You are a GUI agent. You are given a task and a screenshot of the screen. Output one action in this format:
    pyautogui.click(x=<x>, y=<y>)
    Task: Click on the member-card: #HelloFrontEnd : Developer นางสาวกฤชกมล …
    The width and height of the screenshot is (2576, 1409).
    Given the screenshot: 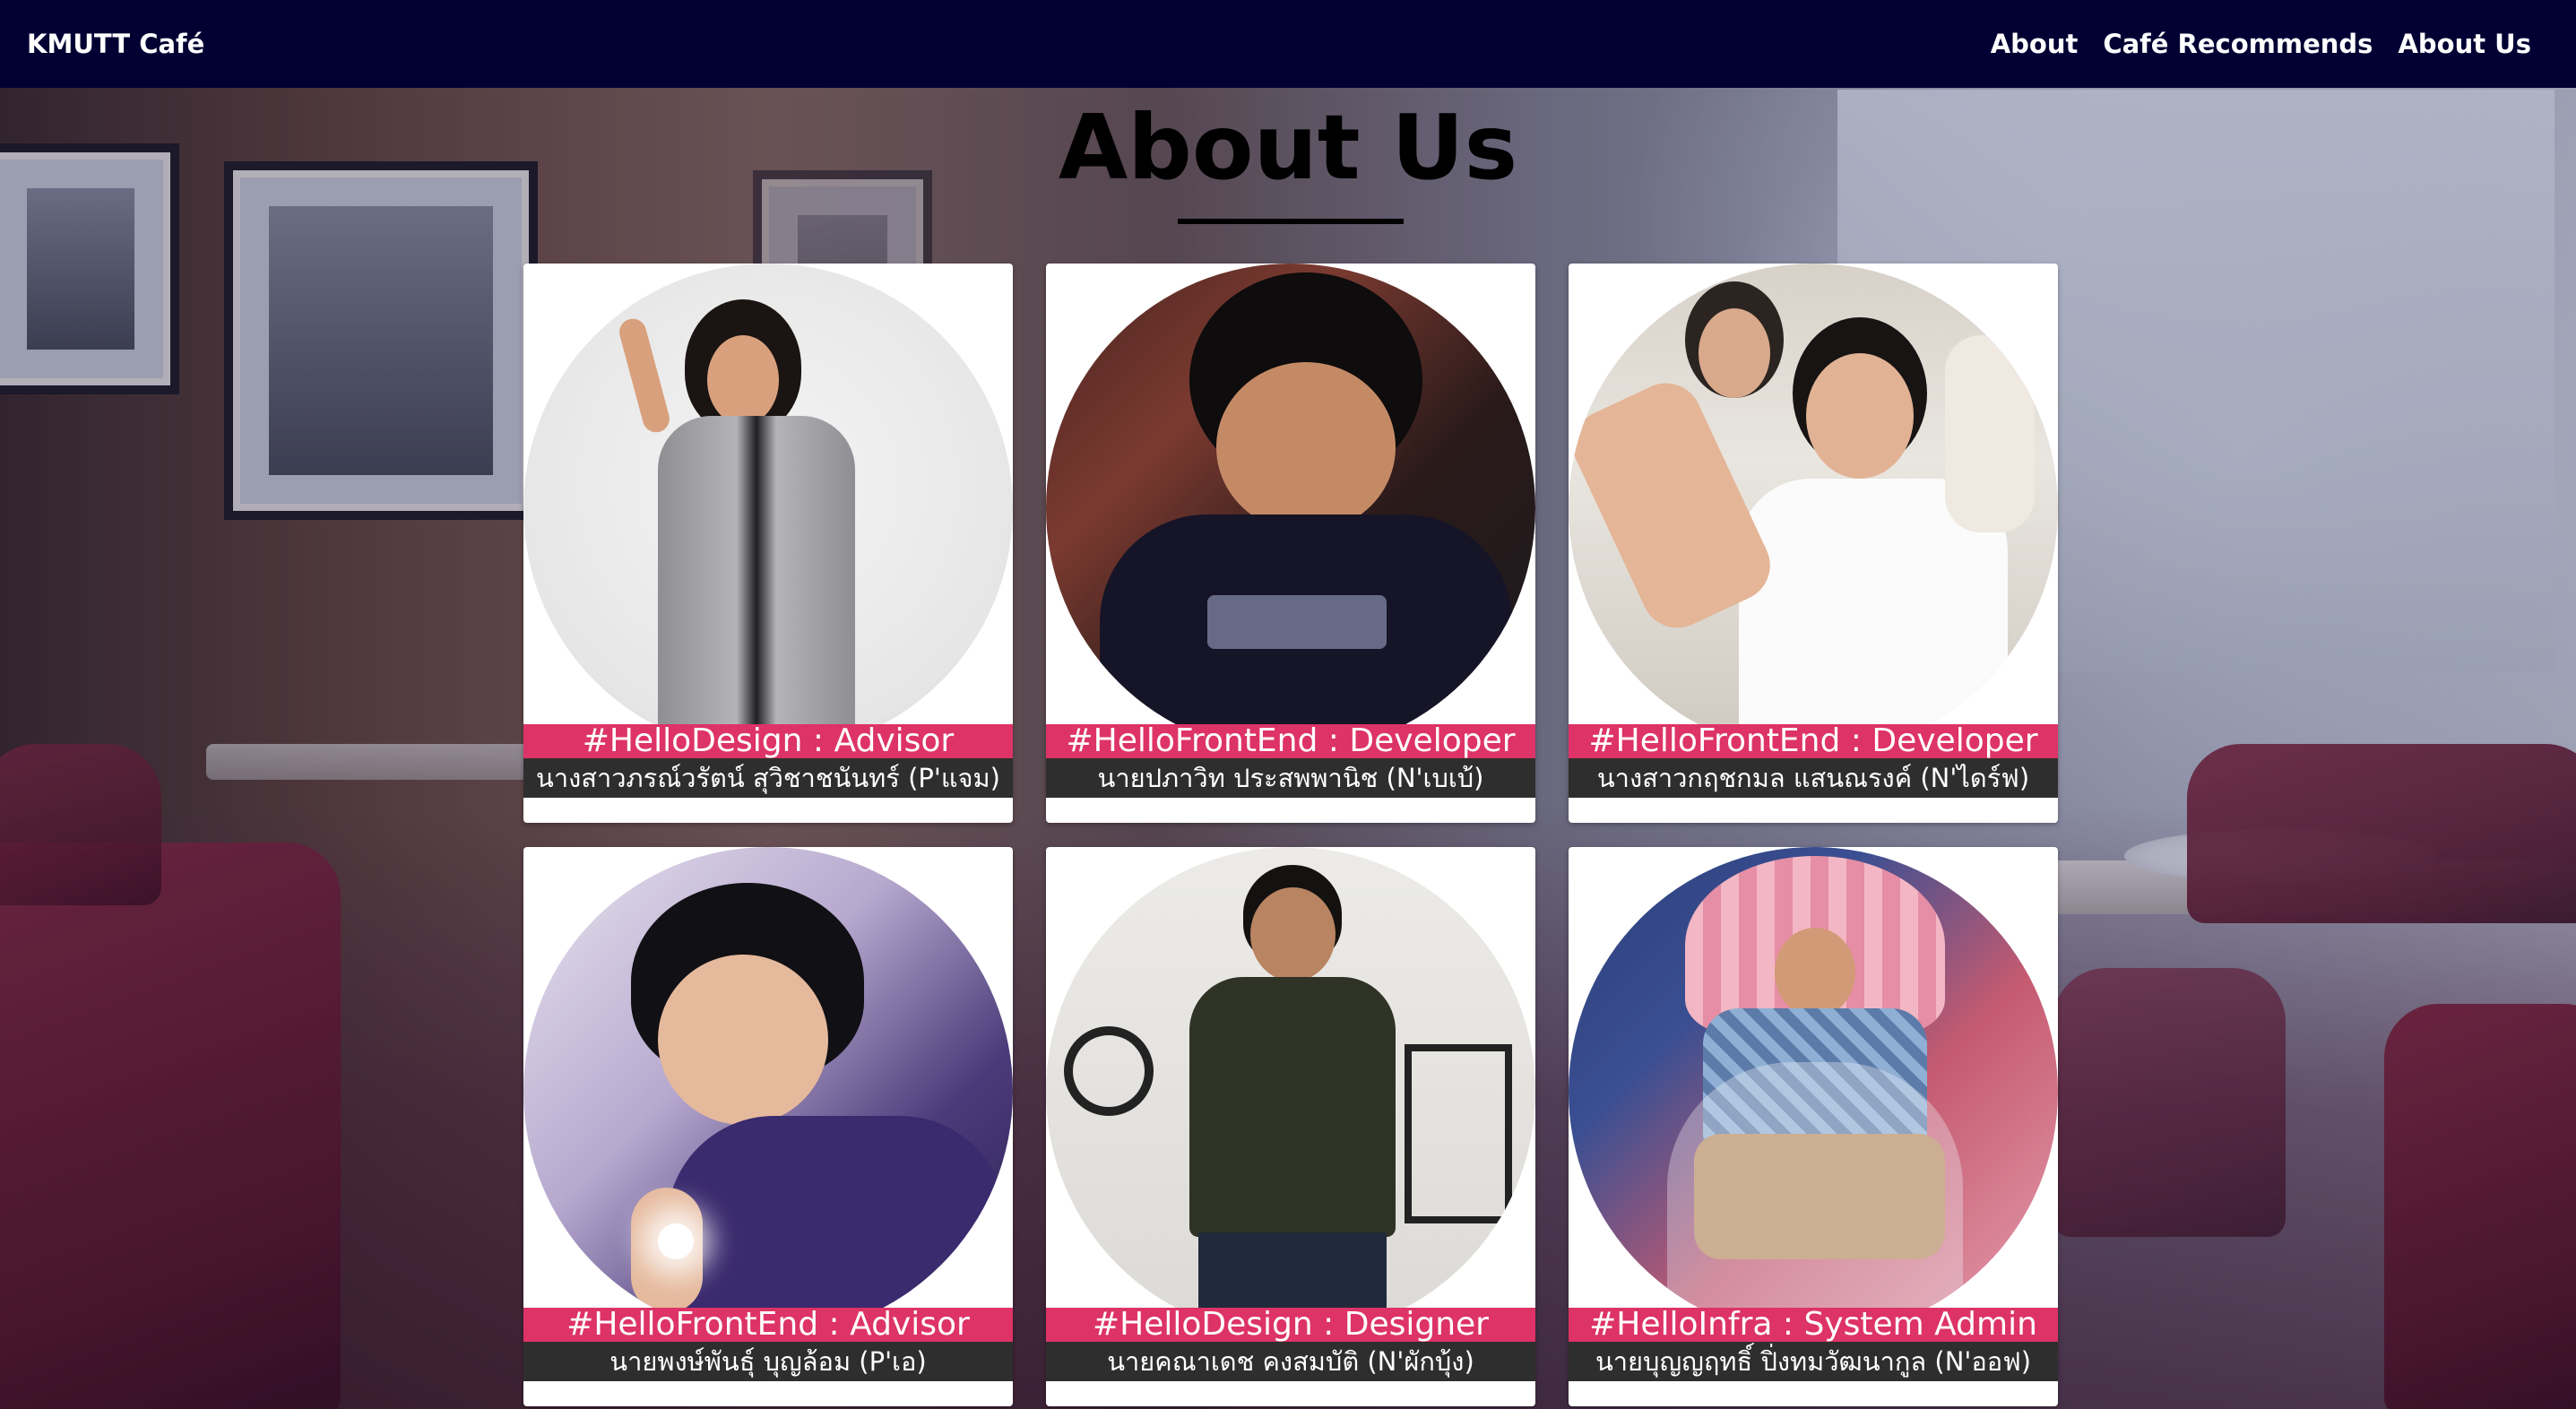 What is the action you would take?
    pyautogui.click(x=1813, y=543)
    